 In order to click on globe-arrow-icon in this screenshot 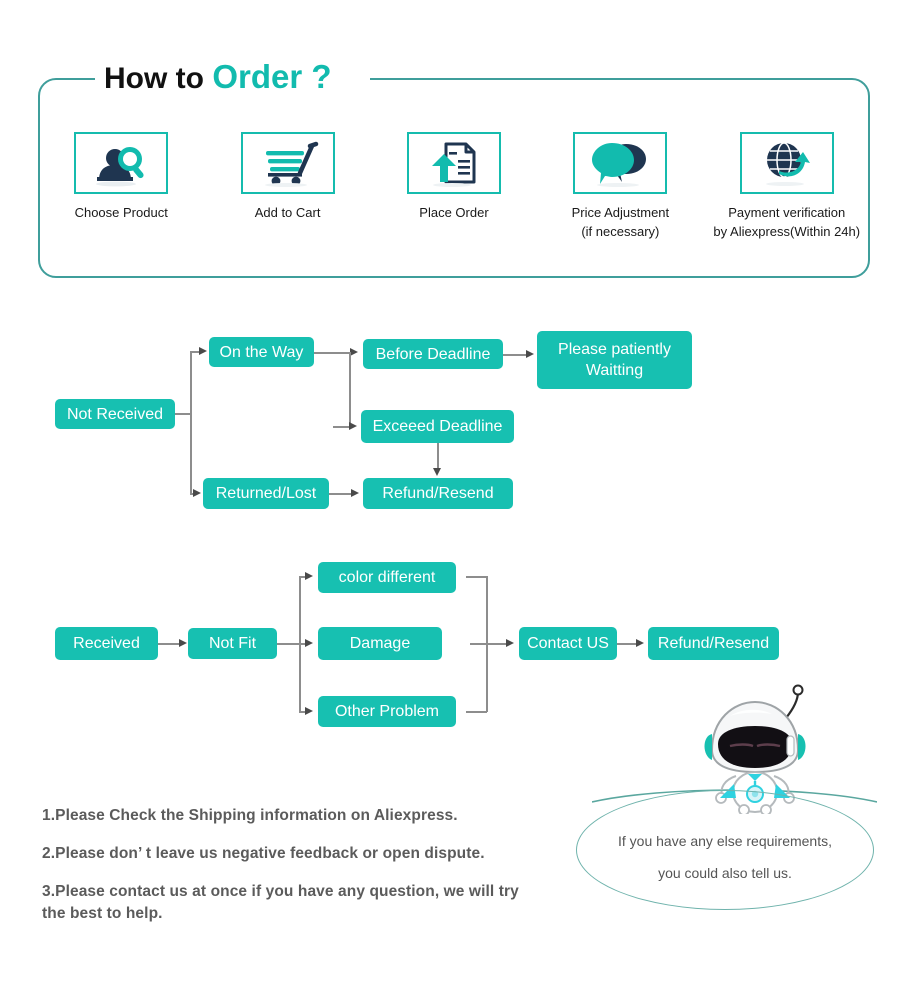, I will do `click(787, 164)`.